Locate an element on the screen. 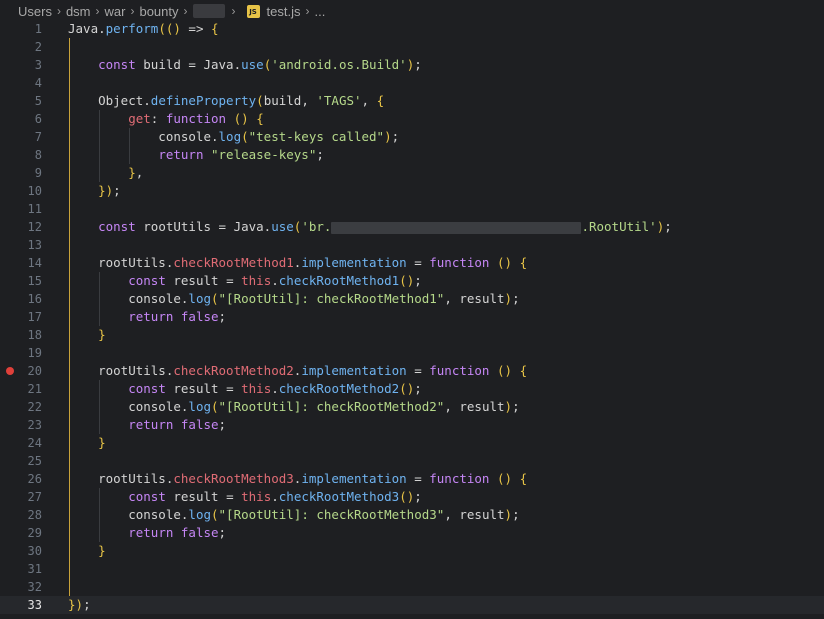 This screenshot has width=824, height=619. code-line: 10 }); is located at coordinates (412, 191).